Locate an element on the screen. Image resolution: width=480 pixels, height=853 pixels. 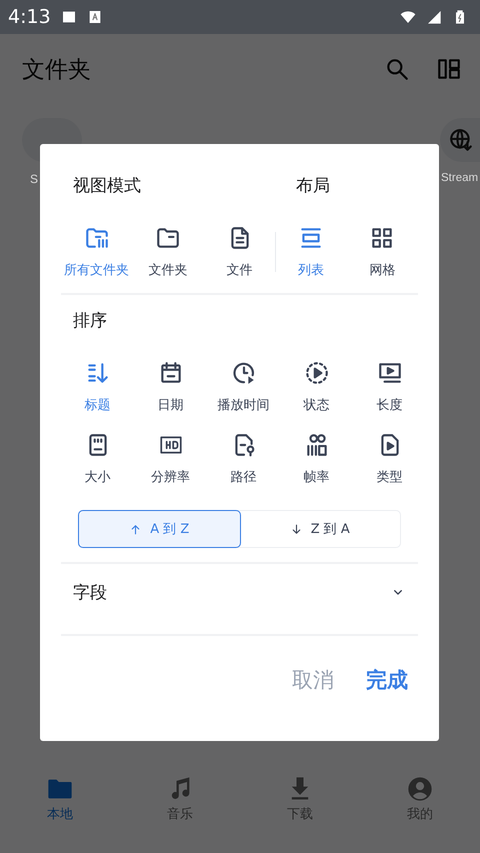
fields-dropdown: 字段 is located at coordinates (239, 592).